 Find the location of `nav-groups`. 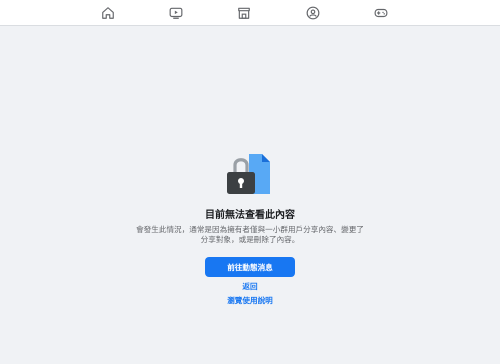

nav-groups is located at coordinates (313, 13).